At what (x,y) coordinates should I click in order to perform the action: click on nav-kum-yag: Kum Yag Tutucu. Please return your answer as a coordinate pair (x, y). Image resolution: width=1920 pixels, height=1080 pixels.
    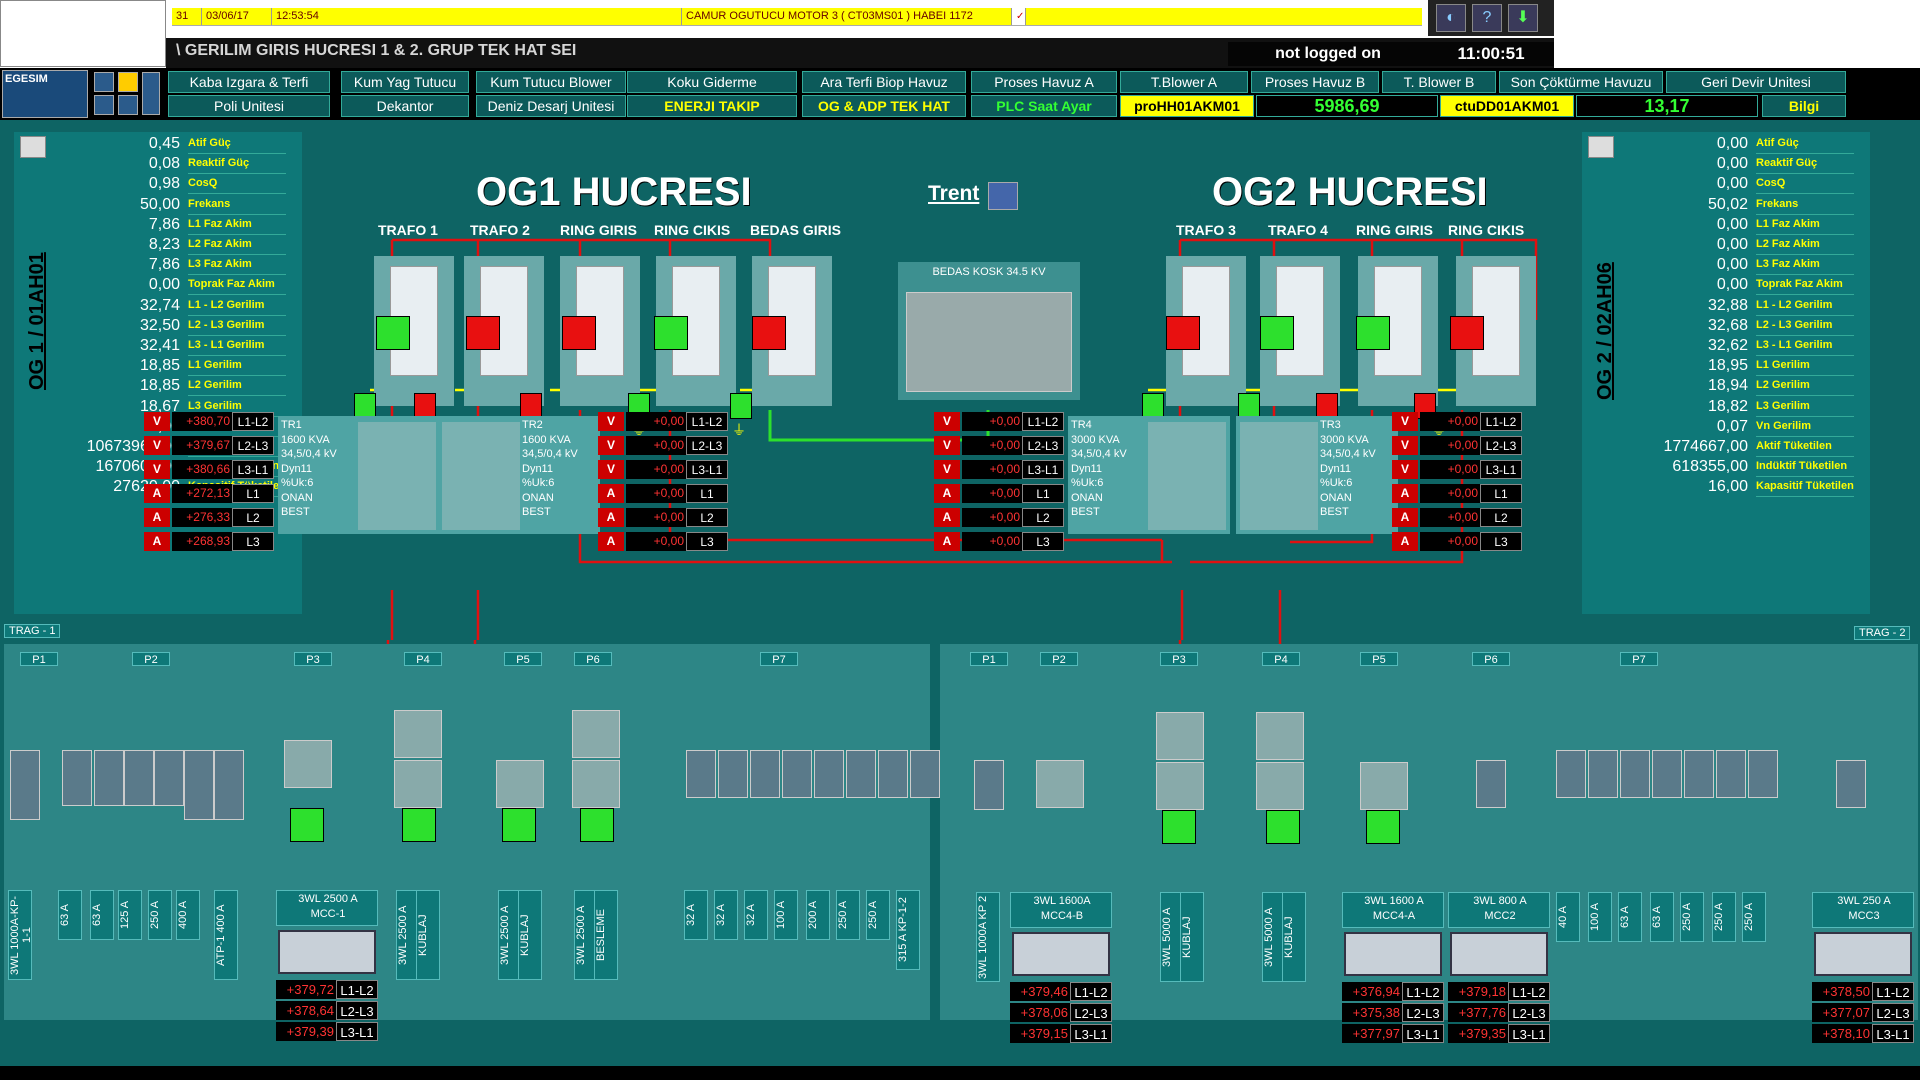
    Looking at the image, I should click on (405, 82).